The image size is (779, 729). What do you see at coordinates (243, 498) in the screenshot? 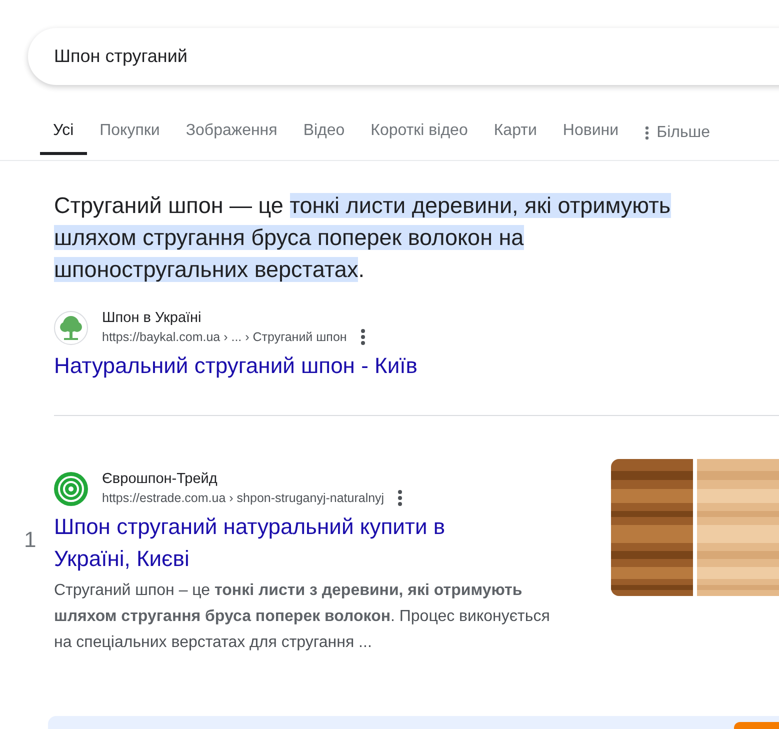
I see `site-url: https://estrade.com.ua › shpon-struganyj-naturalnyj` at bounding box center [243, 498].